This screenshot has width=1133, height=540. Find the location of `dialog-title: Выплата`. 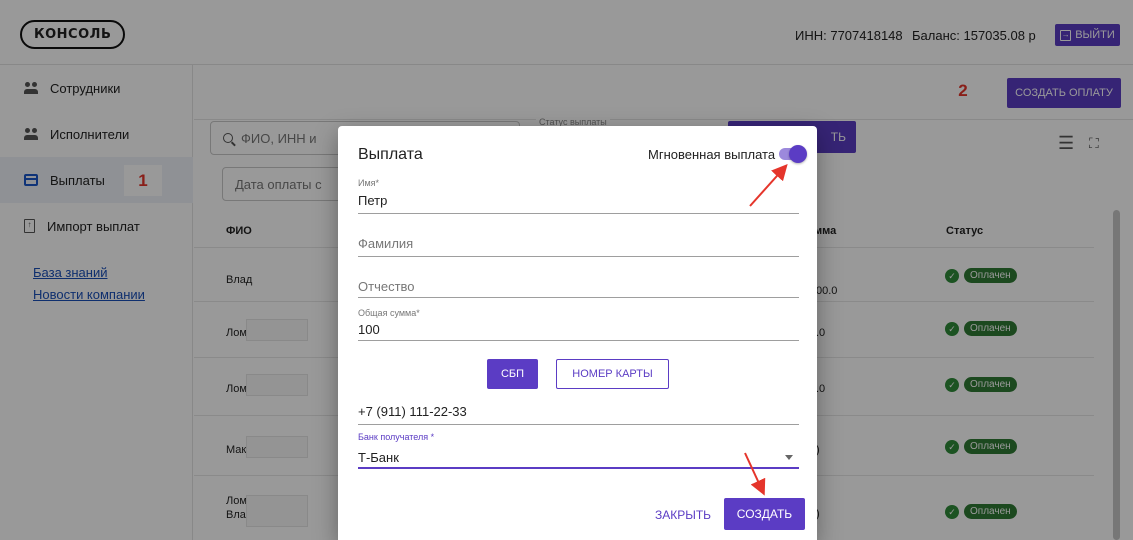

dialog-title: Выплата is located at coordinates (390, 154).